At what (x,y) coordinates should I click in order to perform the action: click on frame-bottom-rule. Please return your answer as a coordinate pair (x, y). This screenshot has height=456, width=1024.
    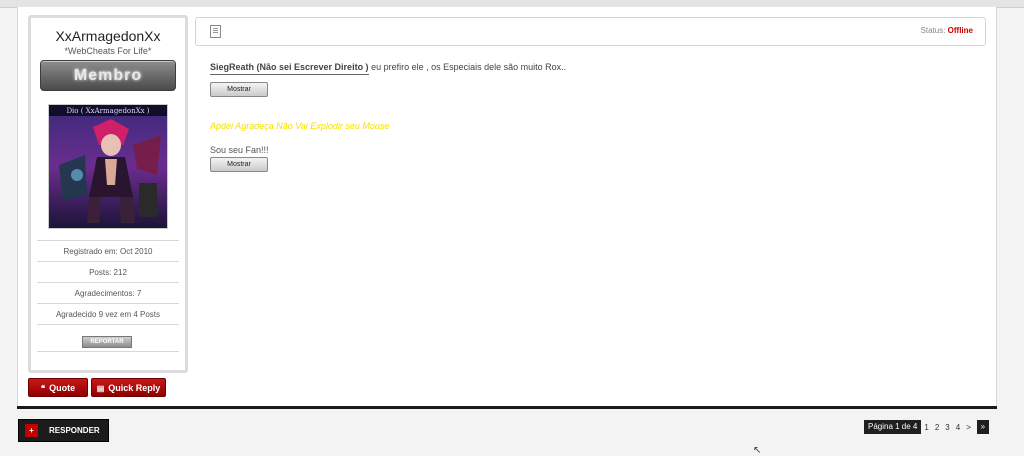
    Looking at the image, I should click on (507, 407).